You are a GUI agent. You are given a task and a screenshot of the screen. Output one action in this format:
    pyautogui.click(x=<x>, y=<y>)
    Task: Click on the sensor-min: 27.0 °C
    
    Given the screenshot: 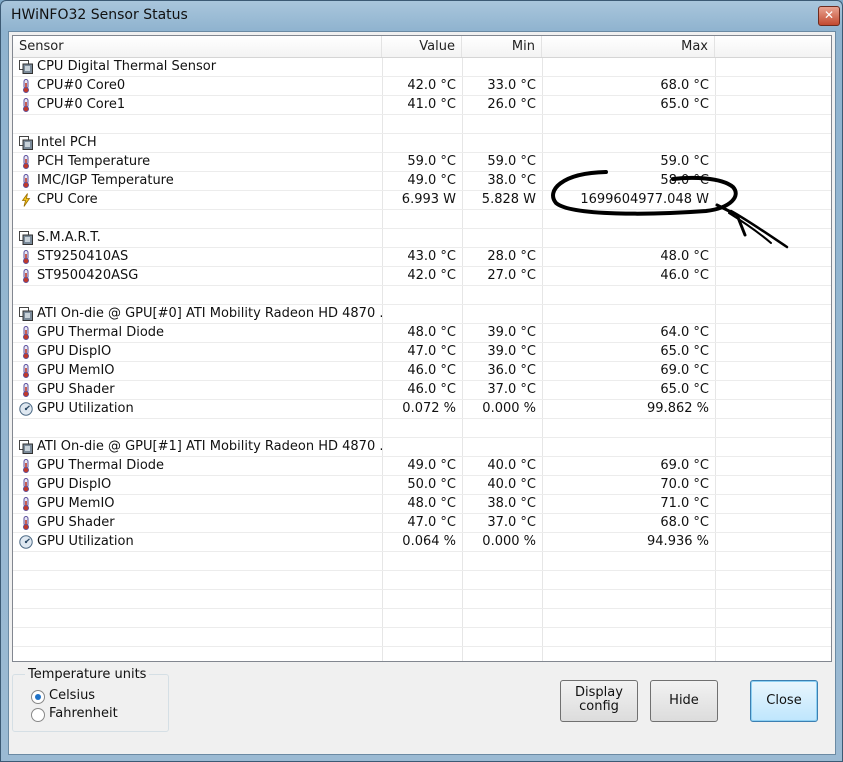 What is the action you would take?
    pyautogui.click(x=511, y=275)
    